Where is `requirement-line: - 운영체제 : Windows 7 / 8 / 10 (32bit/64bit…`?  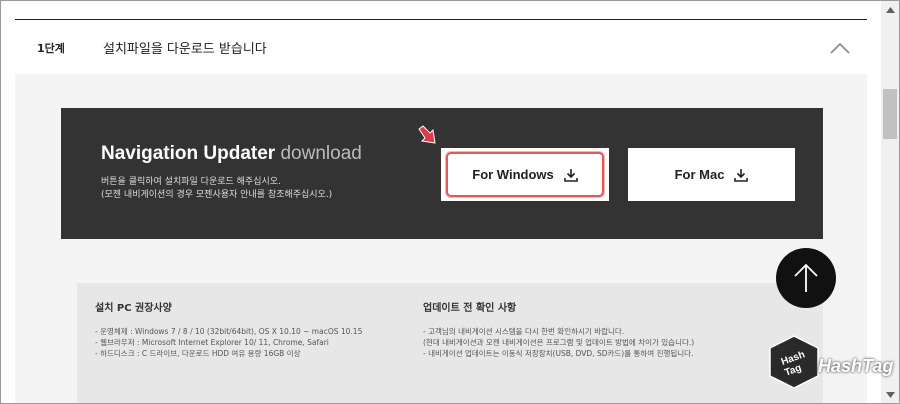 requirement-line: - 운영체제 : Windows 7 / 8 / 10 (32bit/64bit… is located at coordinates (229, 331).